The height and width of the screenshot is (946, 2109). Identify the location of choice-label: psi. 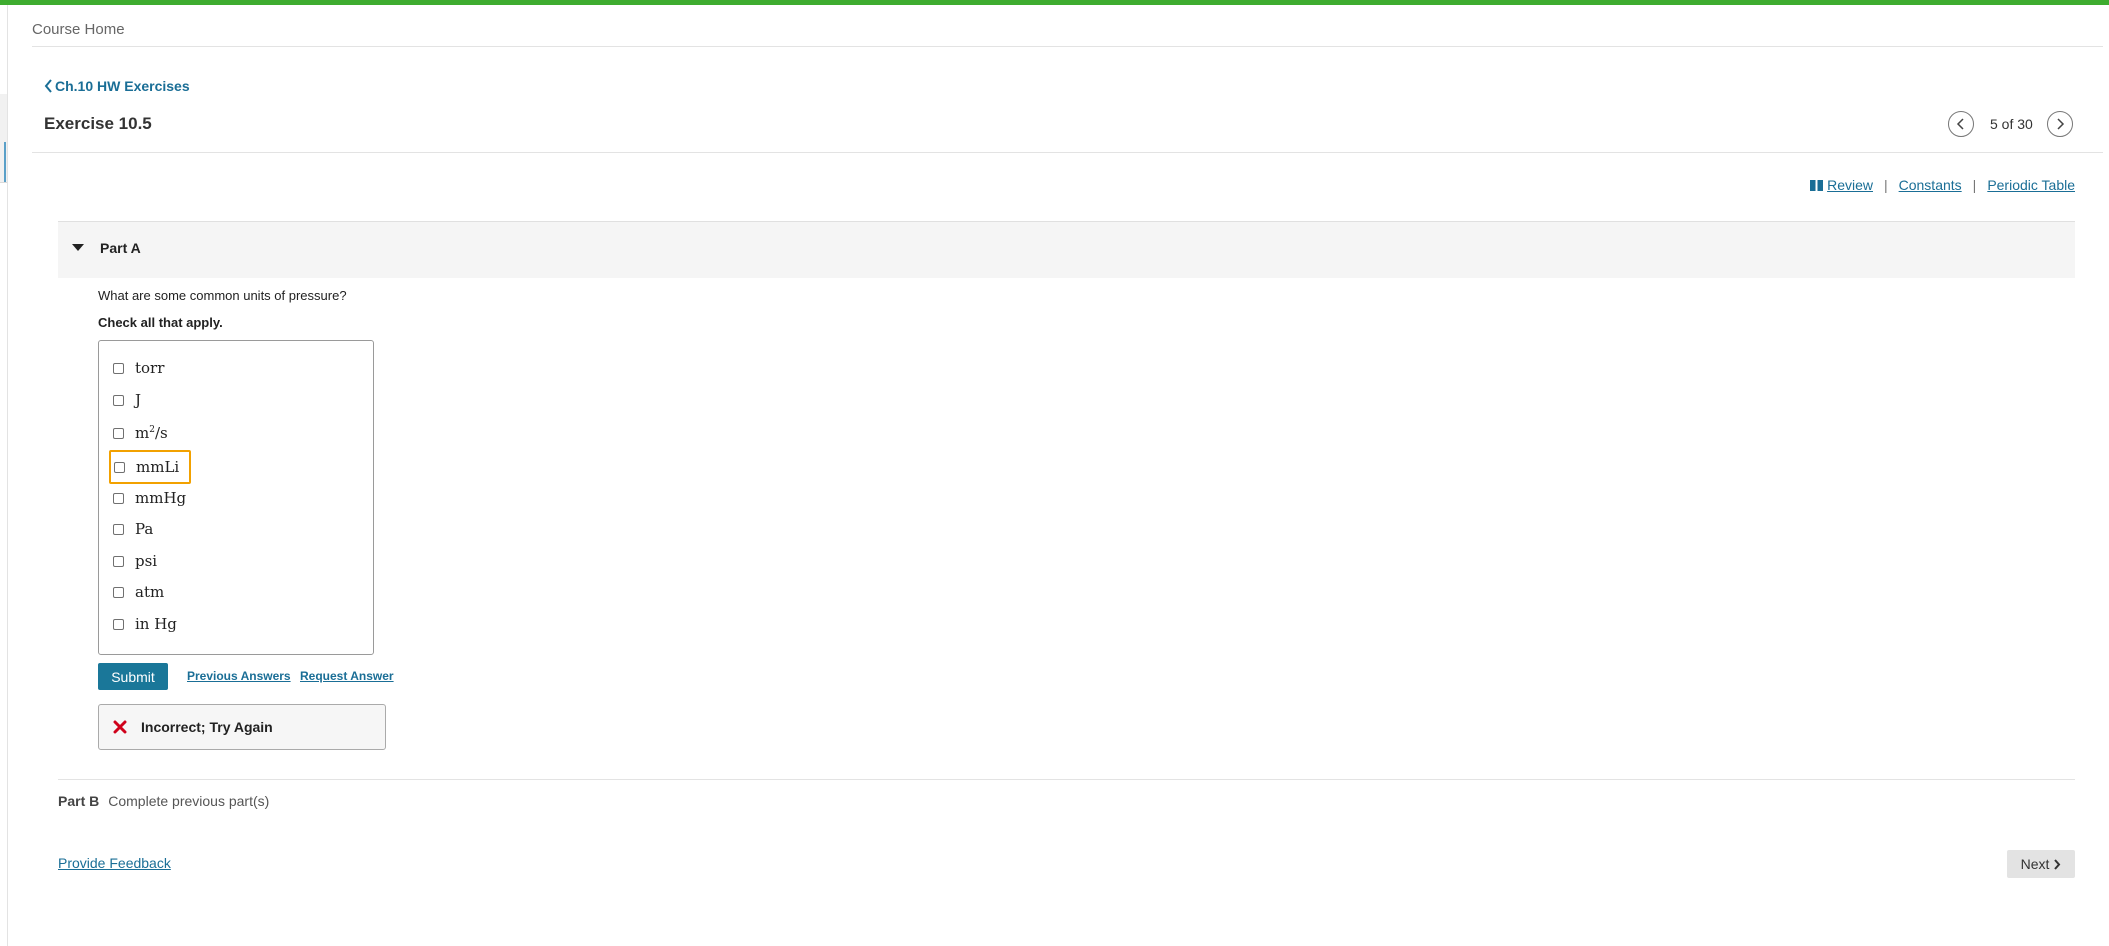
(146, 561).